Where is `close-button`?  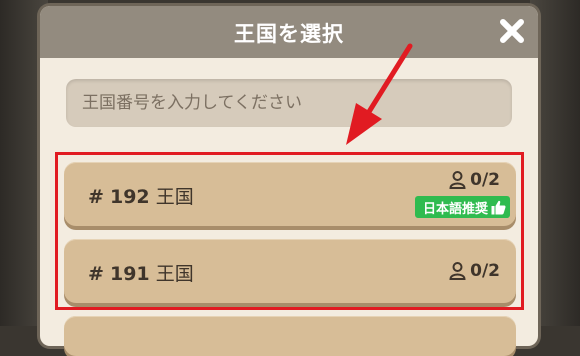 close-button is located at coordinates (512, 31).